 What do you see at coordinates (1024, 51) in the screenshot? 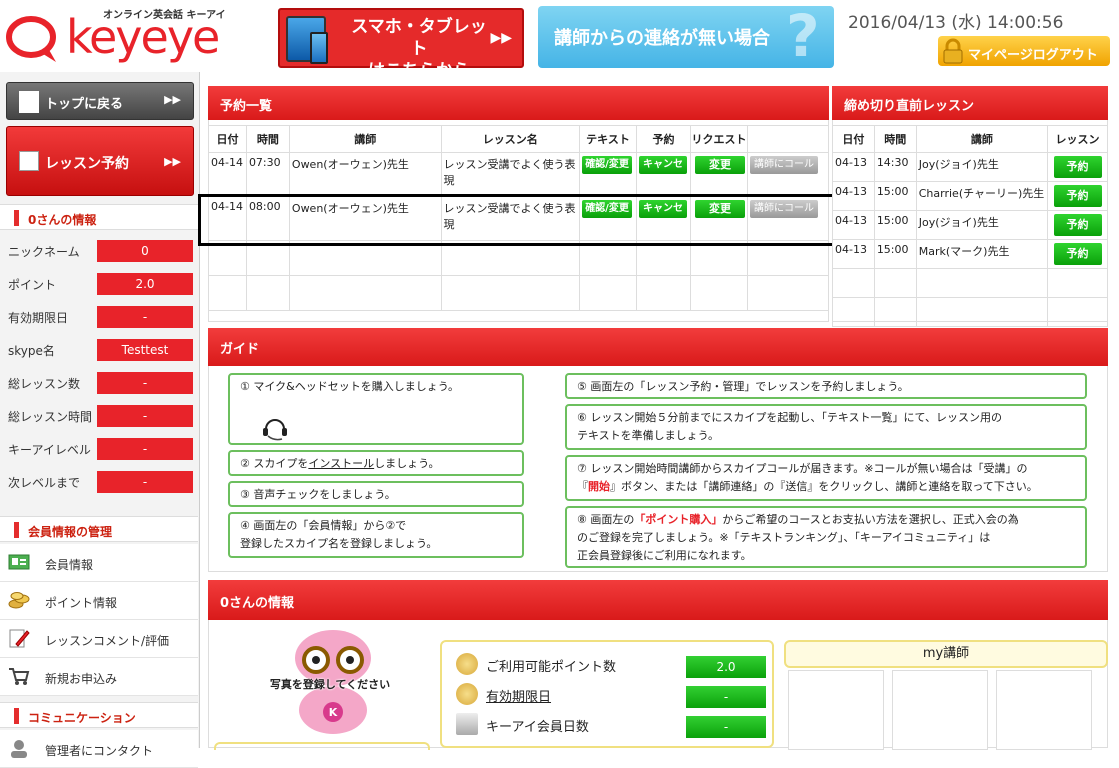
I see `logout-button: マイページログアウト` at bounding box center [1024, 51].